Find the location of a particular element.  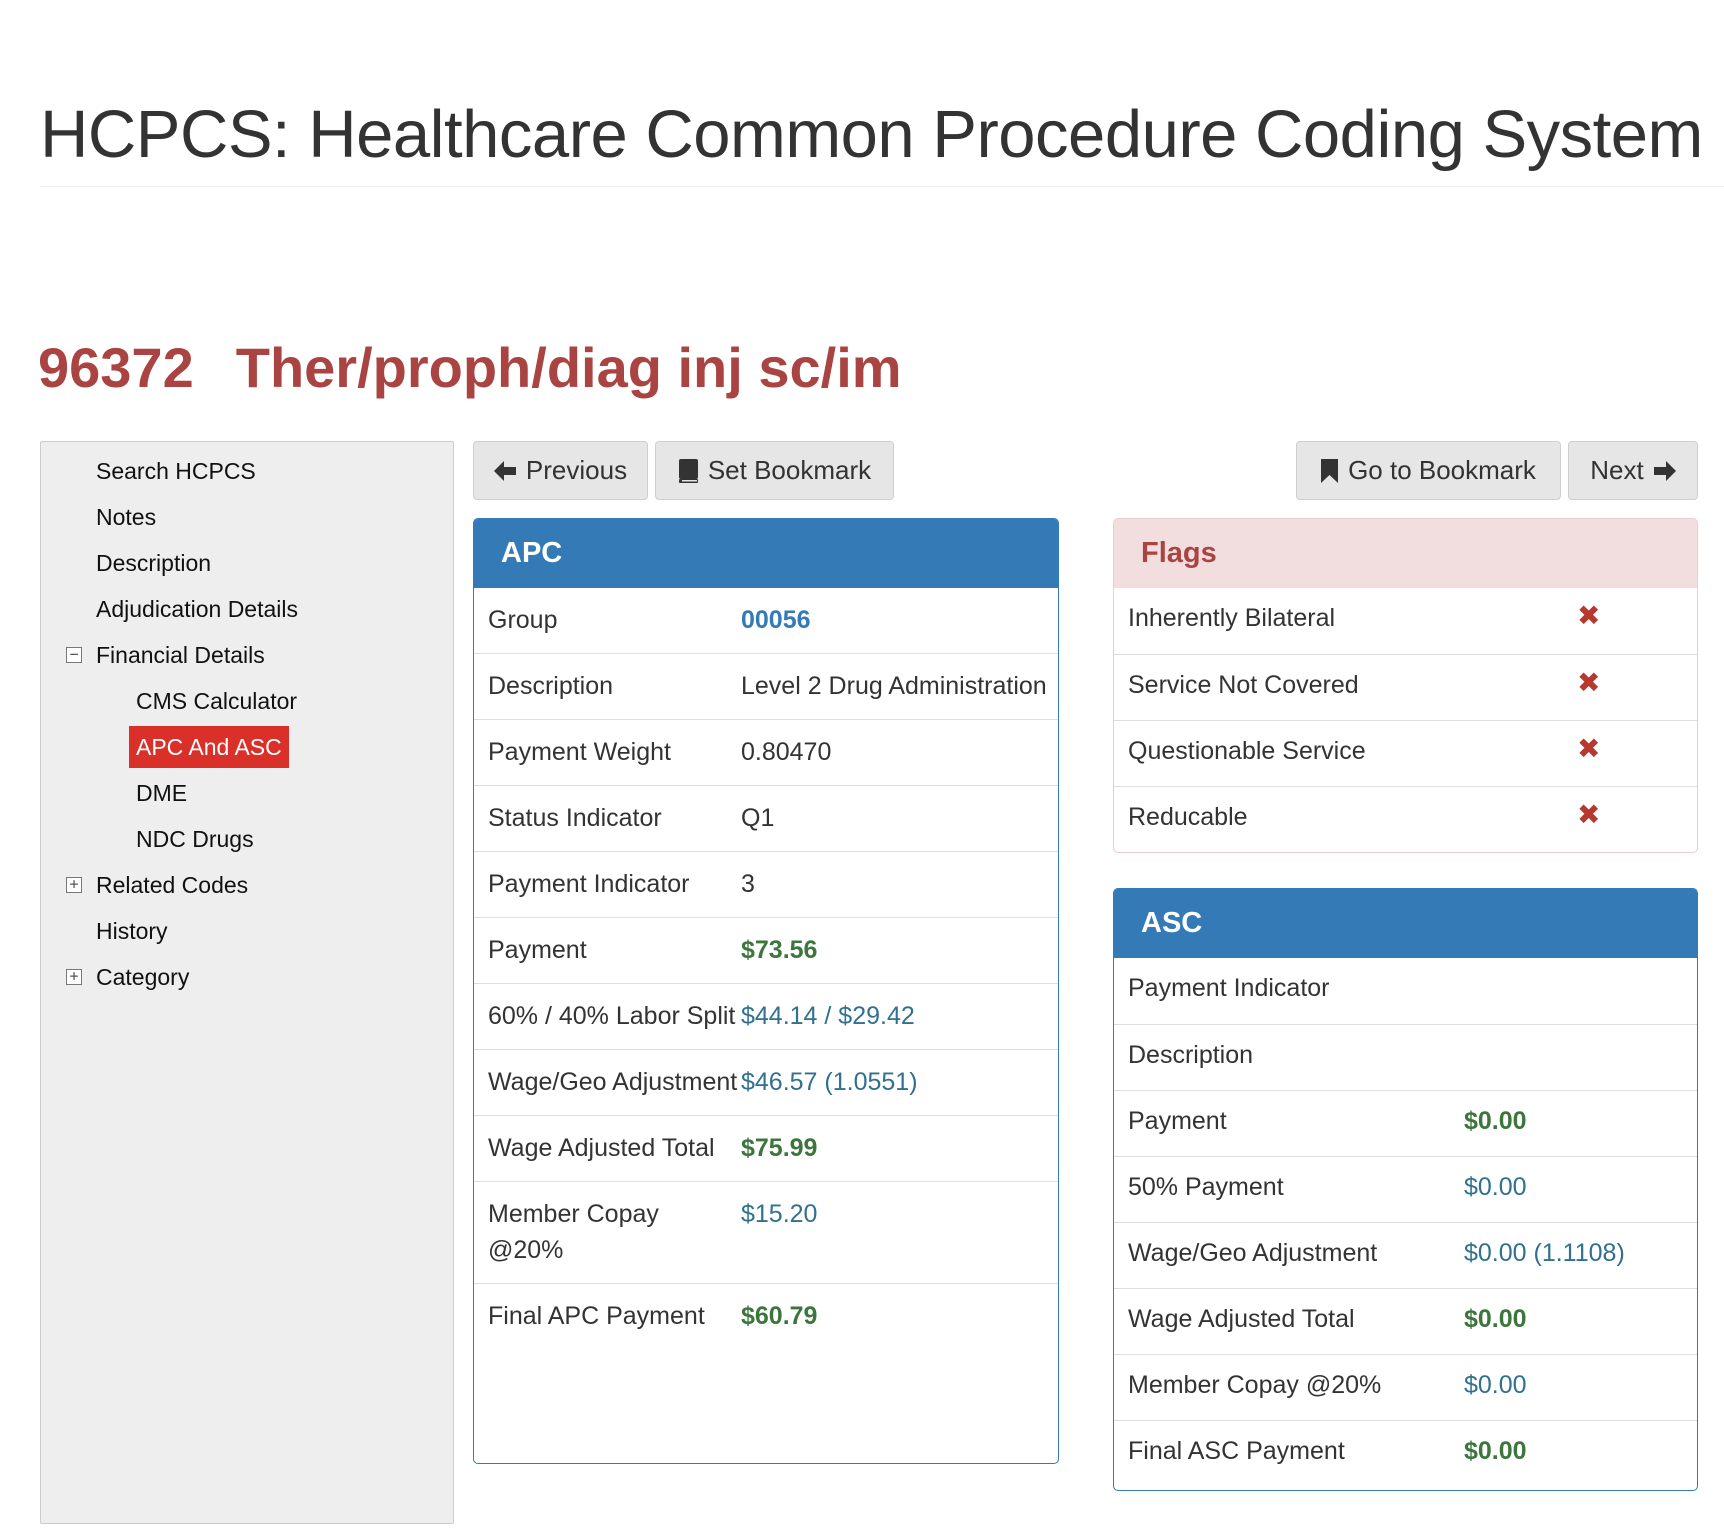

apc-row: Payment $73.56 is located at coordinates (766, 950).